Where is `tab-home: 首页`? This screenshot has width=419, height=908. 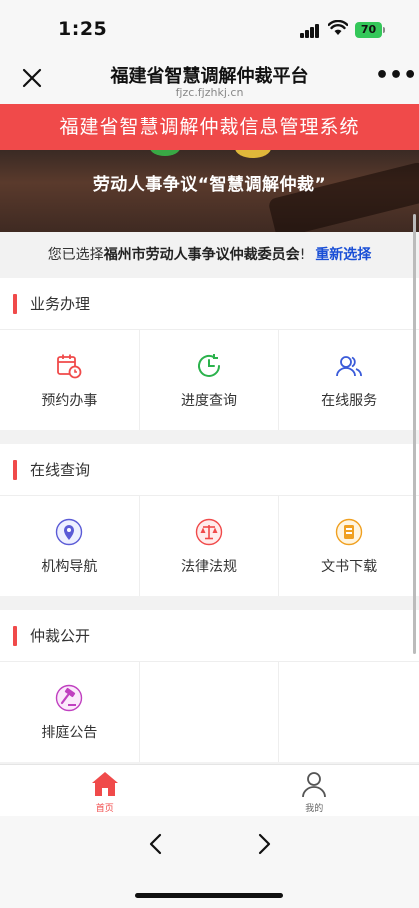
tab-home: 首页 is located at coordinates (105, 790).